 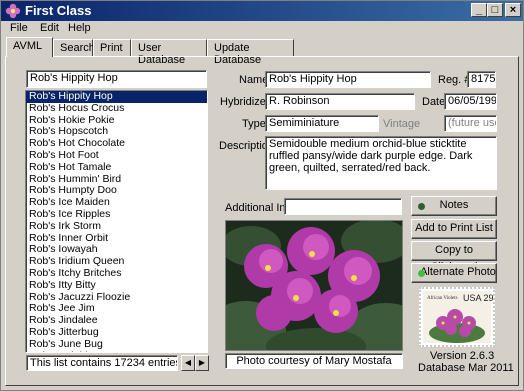 I want to click on hybridizer-label: Hybridizer, so click(x=245, y=102).